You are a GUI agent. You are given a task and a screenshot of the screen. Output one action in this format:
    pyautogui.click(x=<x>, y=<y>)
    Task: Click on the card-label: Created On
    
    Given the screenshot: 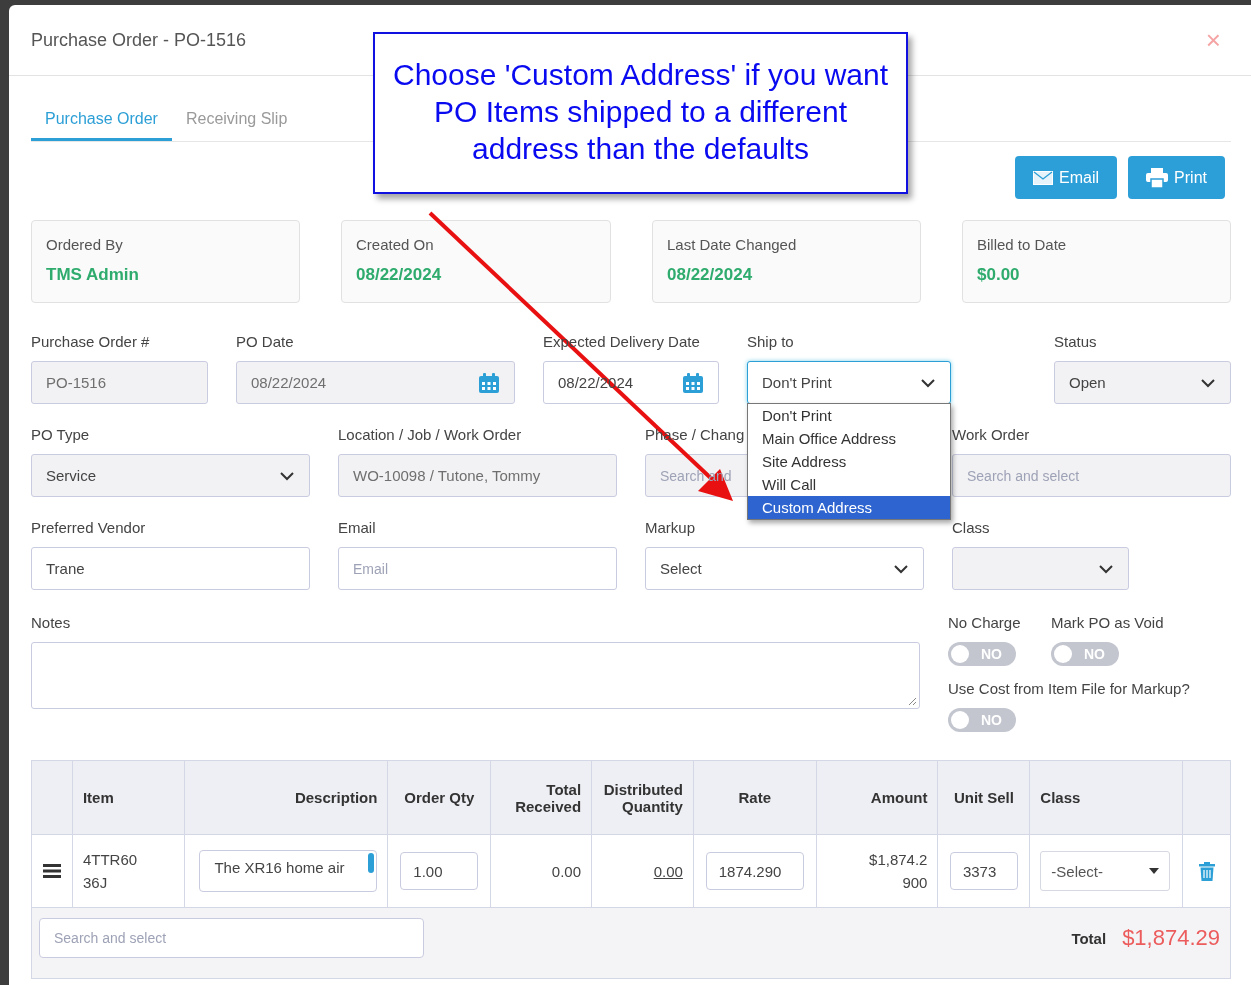 What is the action you would take?
    pyautogui.click(x=395, y=244)
    